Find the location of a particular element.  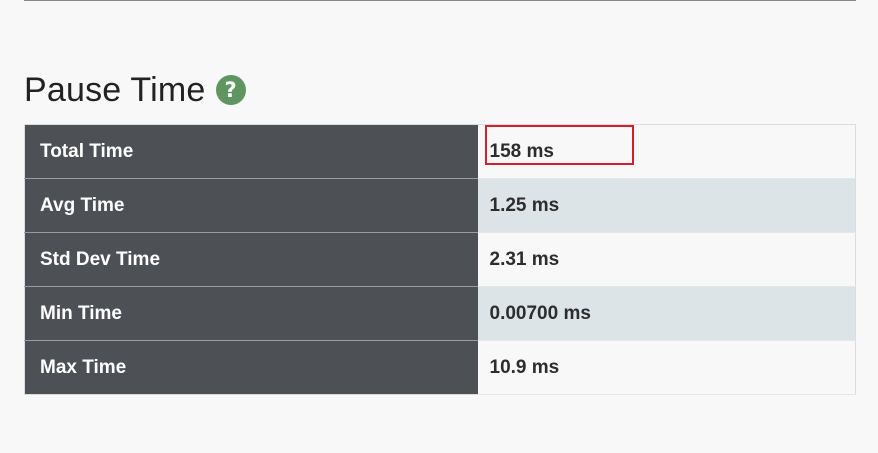

table-row: Max Time 10.9 ms is located at coordinates (440, 367).